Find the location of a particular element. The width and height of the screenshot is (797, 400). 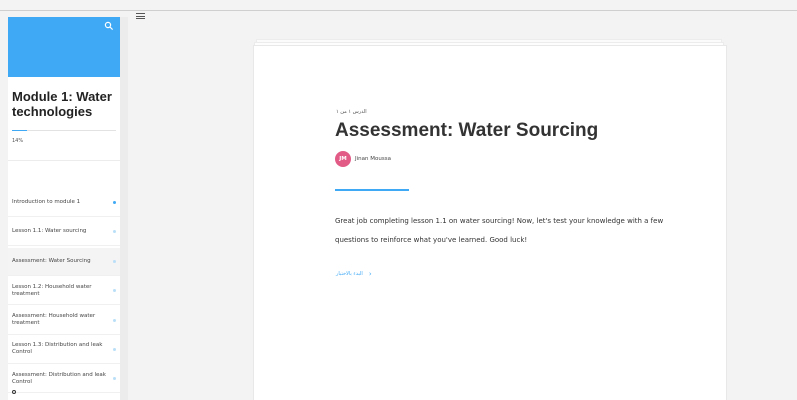

author-name: Jinan Moussa is located at coordinates (373, 159).